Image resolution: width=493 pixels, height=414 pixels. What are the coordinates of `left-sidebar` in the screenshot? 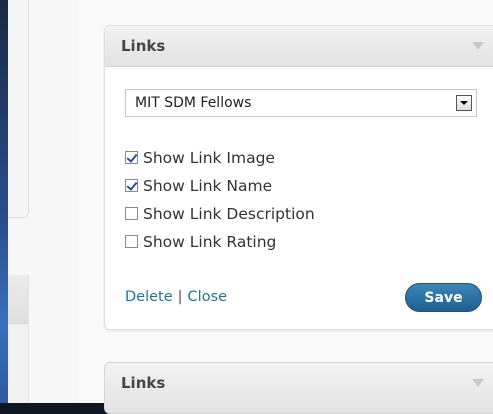 It's located at (43, 201).